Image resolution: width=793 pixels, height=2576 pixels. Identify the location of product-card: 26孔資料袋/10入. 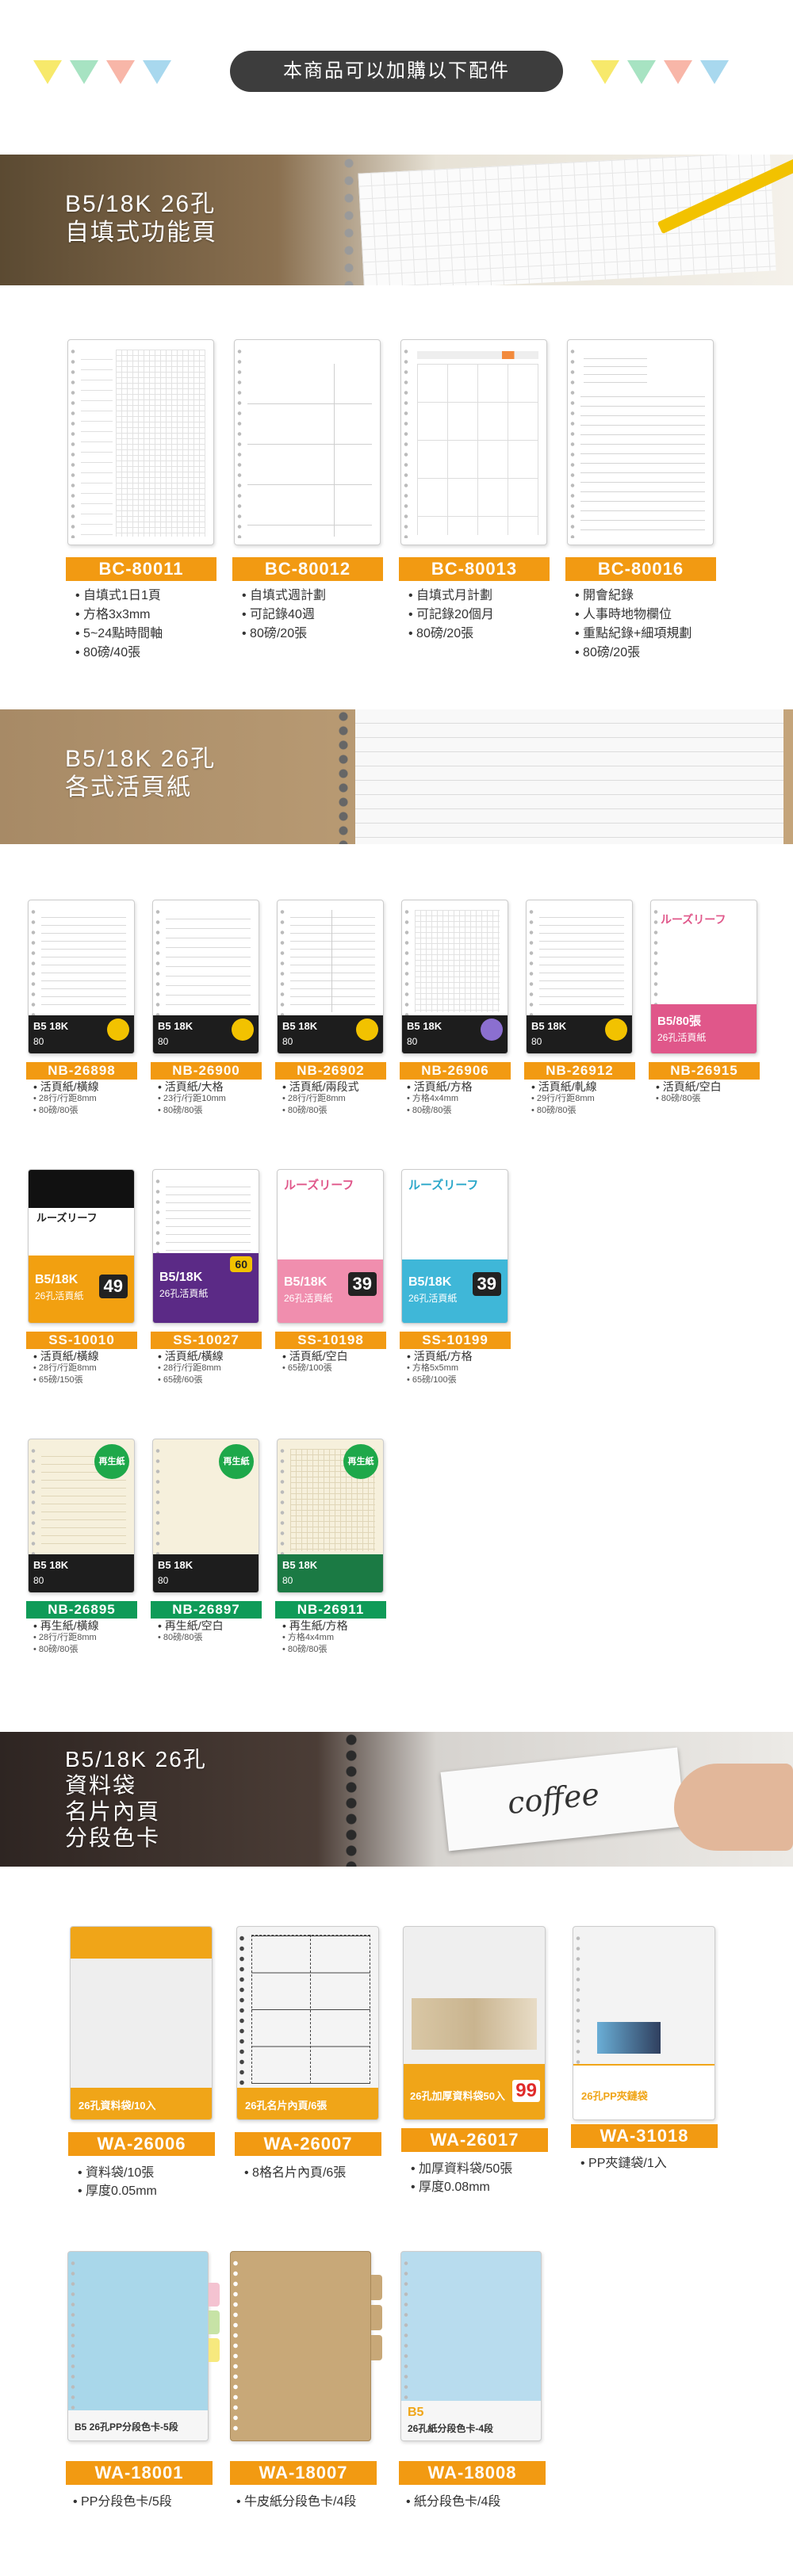
(141, 2025).